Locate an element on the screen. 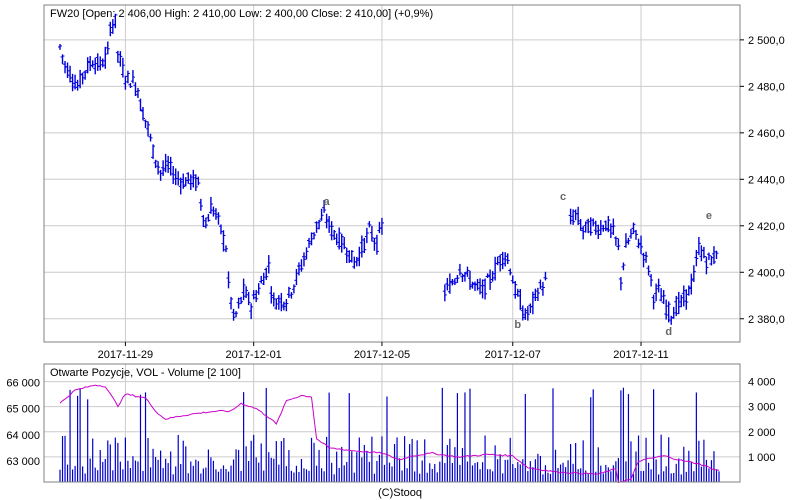 Image resolution: width=800 pixels, height=500 pixels. x-tick-label: 2017-12-05 is located at coordinates (382, 355).